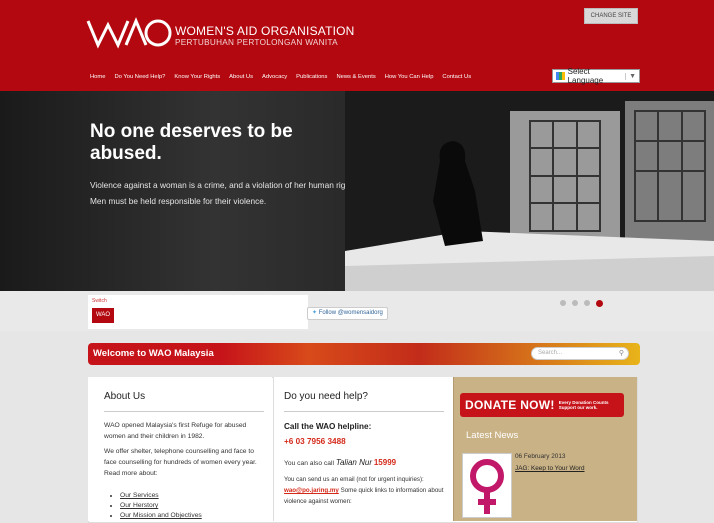  Describe the element at coordinates (274, 77) in the screenshot. I see `nav-item-advocacy: Advocacy` at that location.